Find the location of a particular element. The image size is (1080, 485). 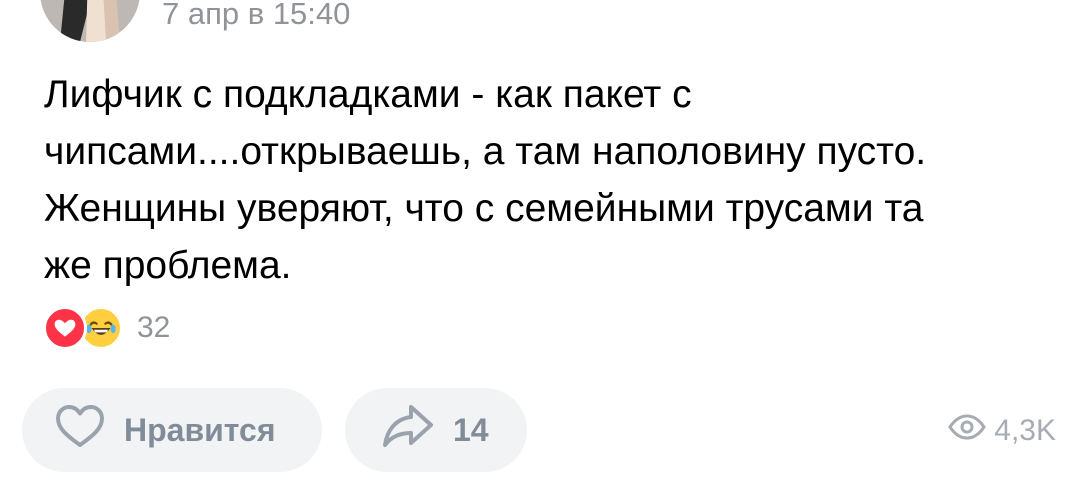

share-count: 14 is located at coordinates (471, 429).